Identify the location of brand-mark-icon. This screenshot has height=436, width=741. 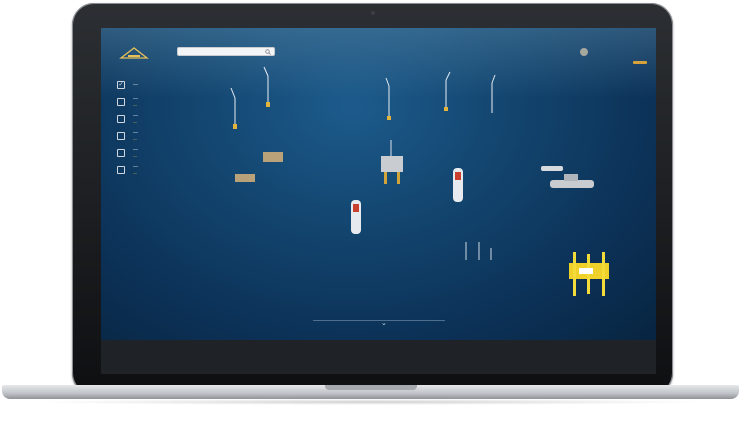
(640, 58).